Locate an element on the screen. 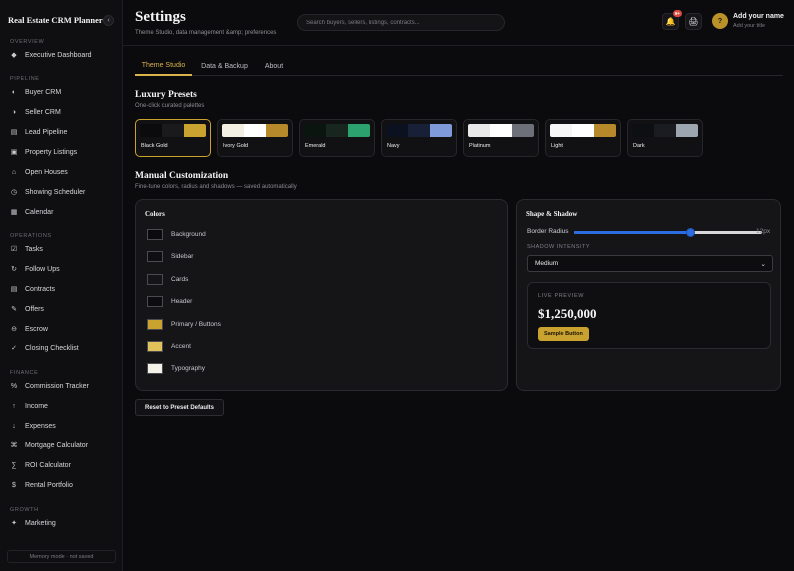 The image size is (794, 571). sidebar-item-open-houses: ⌂ Open Houses is located at coordinates (61, 172).